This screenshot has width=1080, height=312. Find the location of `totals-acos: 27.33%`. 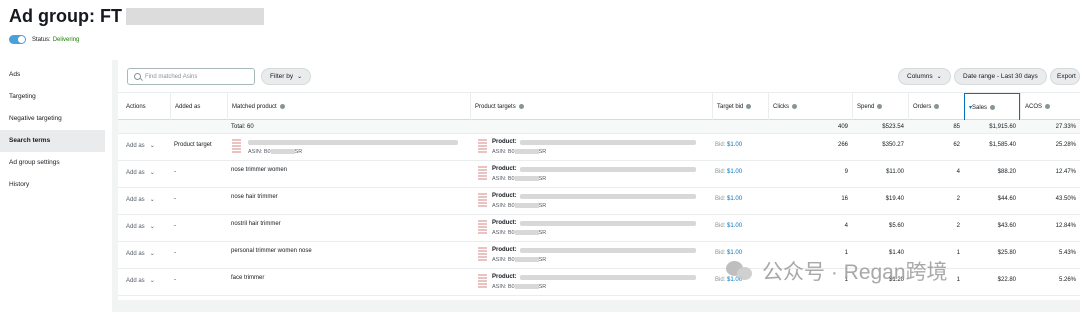

totals-acos: 27.33% is located at coordinates (1065, 127).